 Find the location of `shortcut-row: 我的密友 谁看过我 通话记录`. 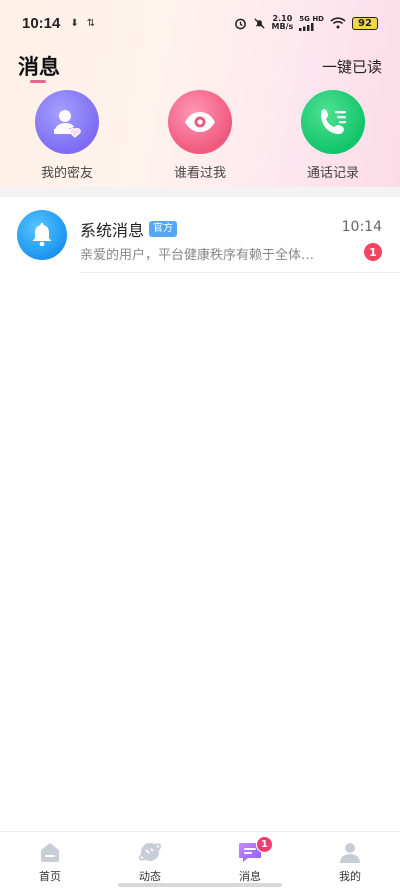

shortcut-row: 我的密友 谁看过我 通话记录 is located at coordinates (200, 136).